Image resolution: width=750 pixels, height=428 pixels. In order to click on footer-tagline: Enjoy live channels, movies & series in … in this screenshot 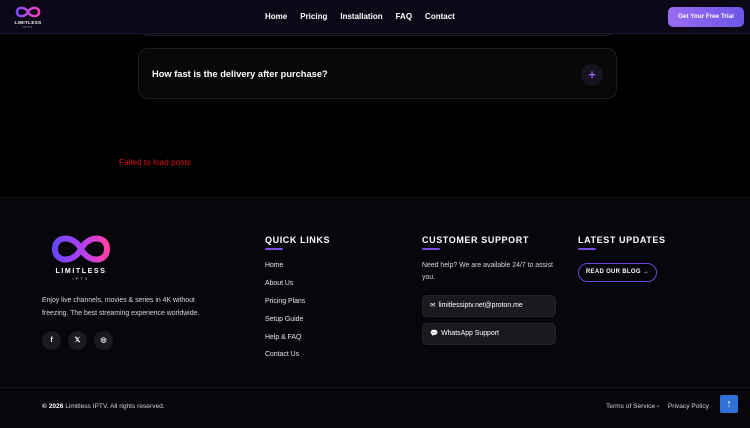, I will do `click(121, 307)`.